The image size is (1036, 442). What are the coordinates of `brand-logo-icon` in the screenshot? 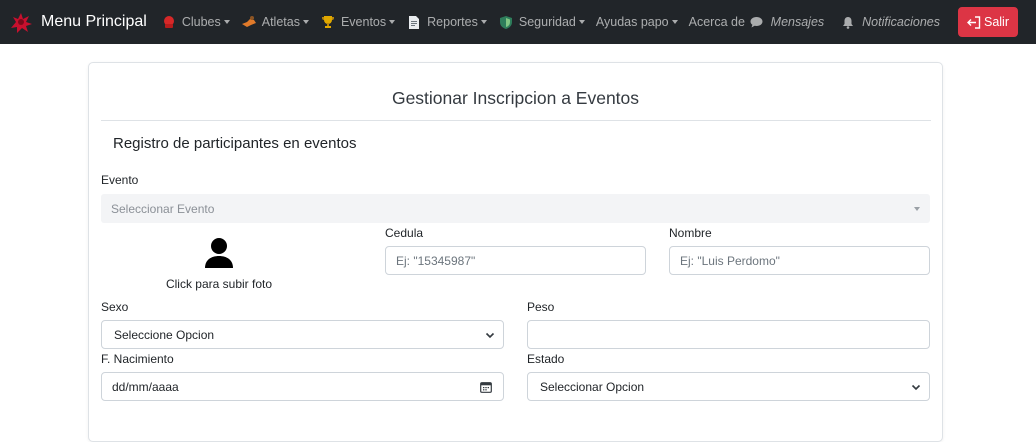 It's located at (21, 23).